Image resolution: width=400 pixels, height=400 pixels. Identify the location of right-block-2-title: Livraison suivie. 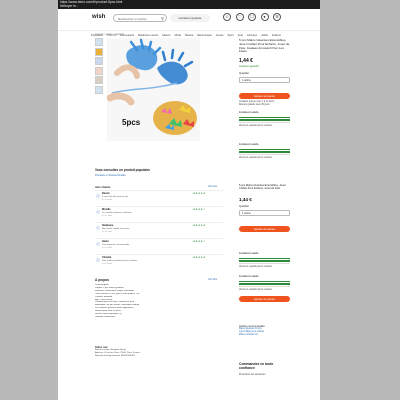
(249, 144).